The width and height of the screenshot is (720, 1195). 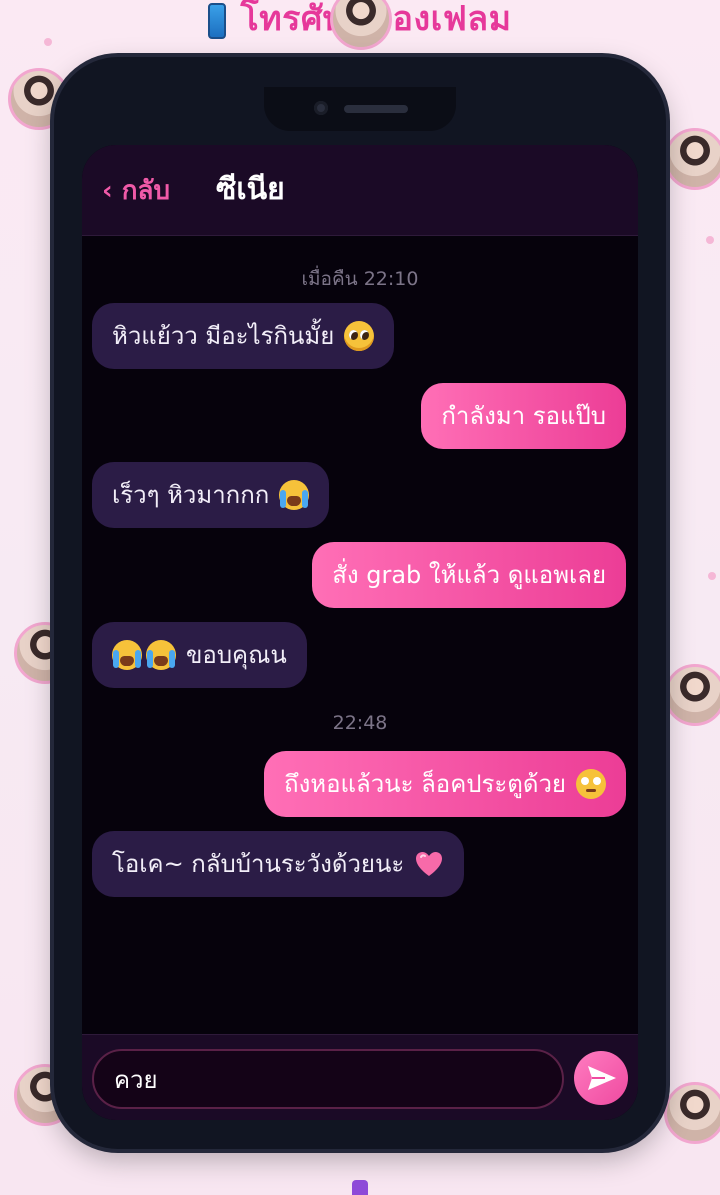 What do you see at coordinates (360, 279) in the screenshot?
I see `timestamp: เมื่อคืน 22:10` at bounding box center [360, 279].